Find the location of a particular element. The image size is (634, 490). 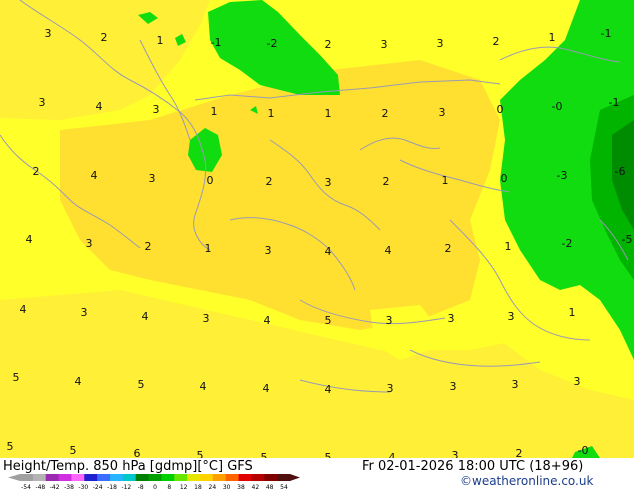

colorbar-tick-label: 8 is located at coordinates (169, 487).